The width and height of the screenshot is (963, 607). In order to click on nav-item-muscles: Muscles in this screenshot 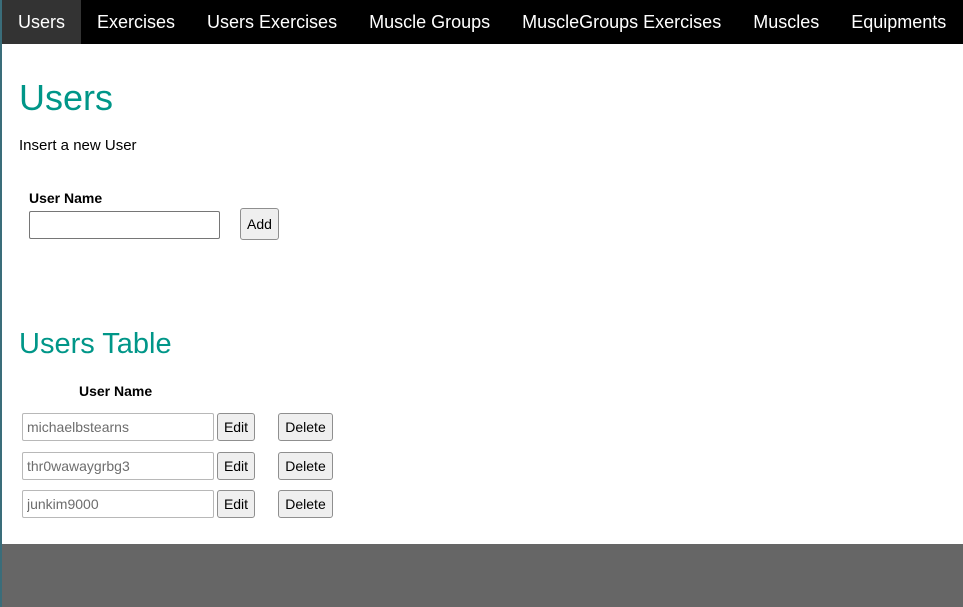, I will do `click(786, 22)`.